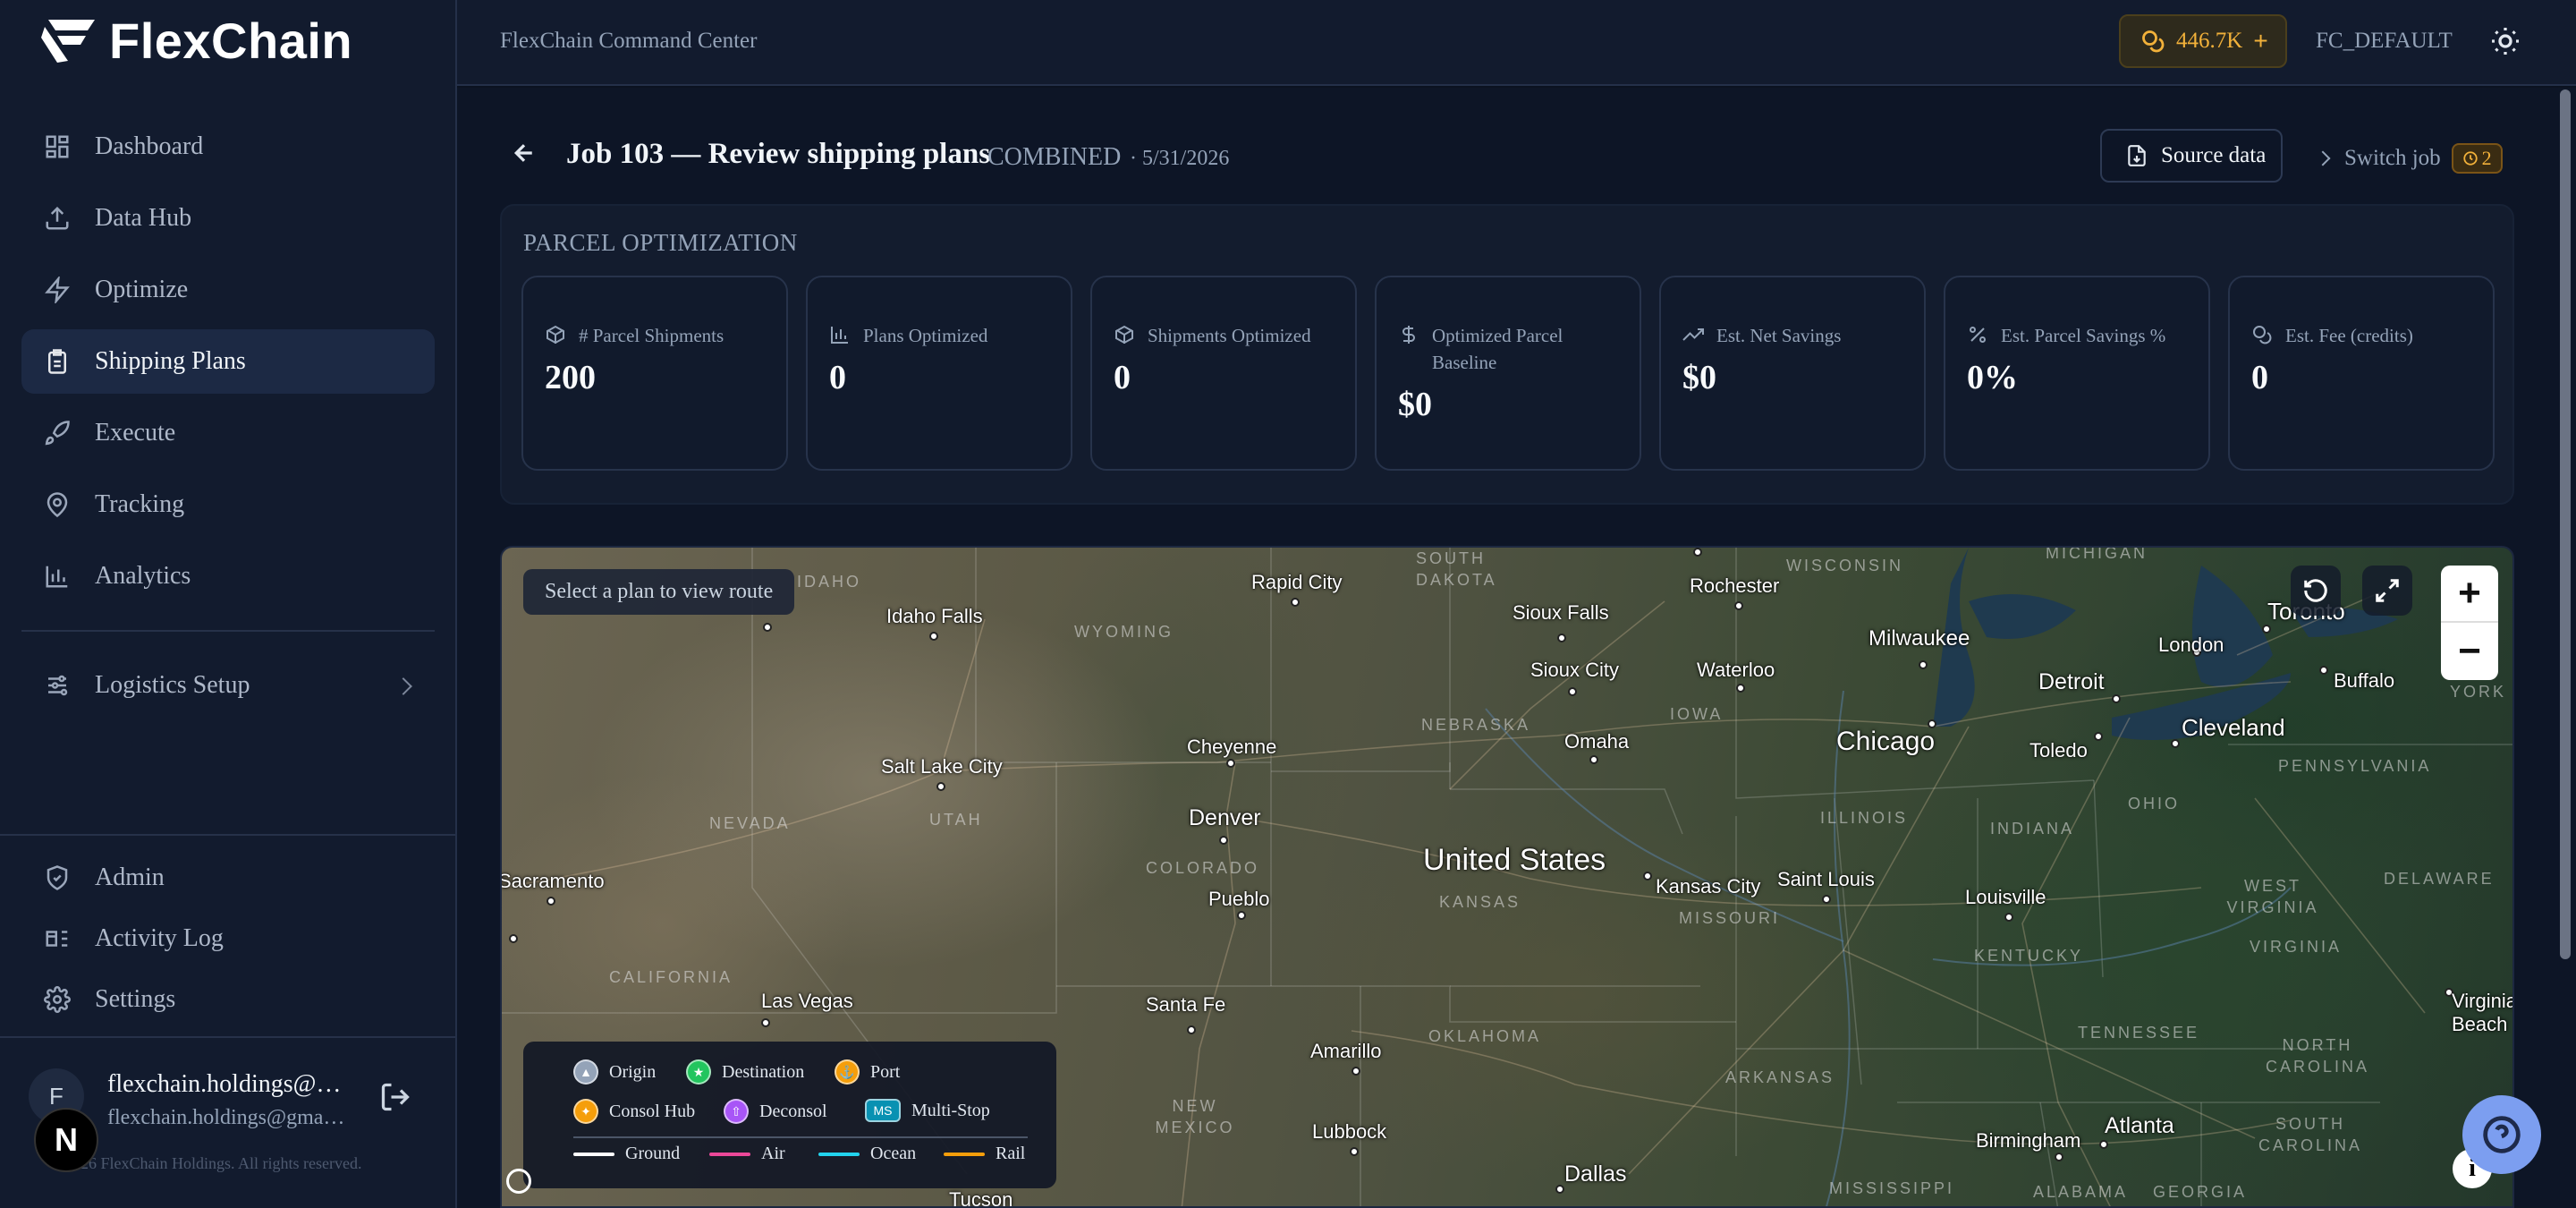  What do you see at coordinates (654, 373) in the screenshot?
I see `metric-card-parcel-shipments: # Parcel Shipments 200` at bounding box center [654, 373].